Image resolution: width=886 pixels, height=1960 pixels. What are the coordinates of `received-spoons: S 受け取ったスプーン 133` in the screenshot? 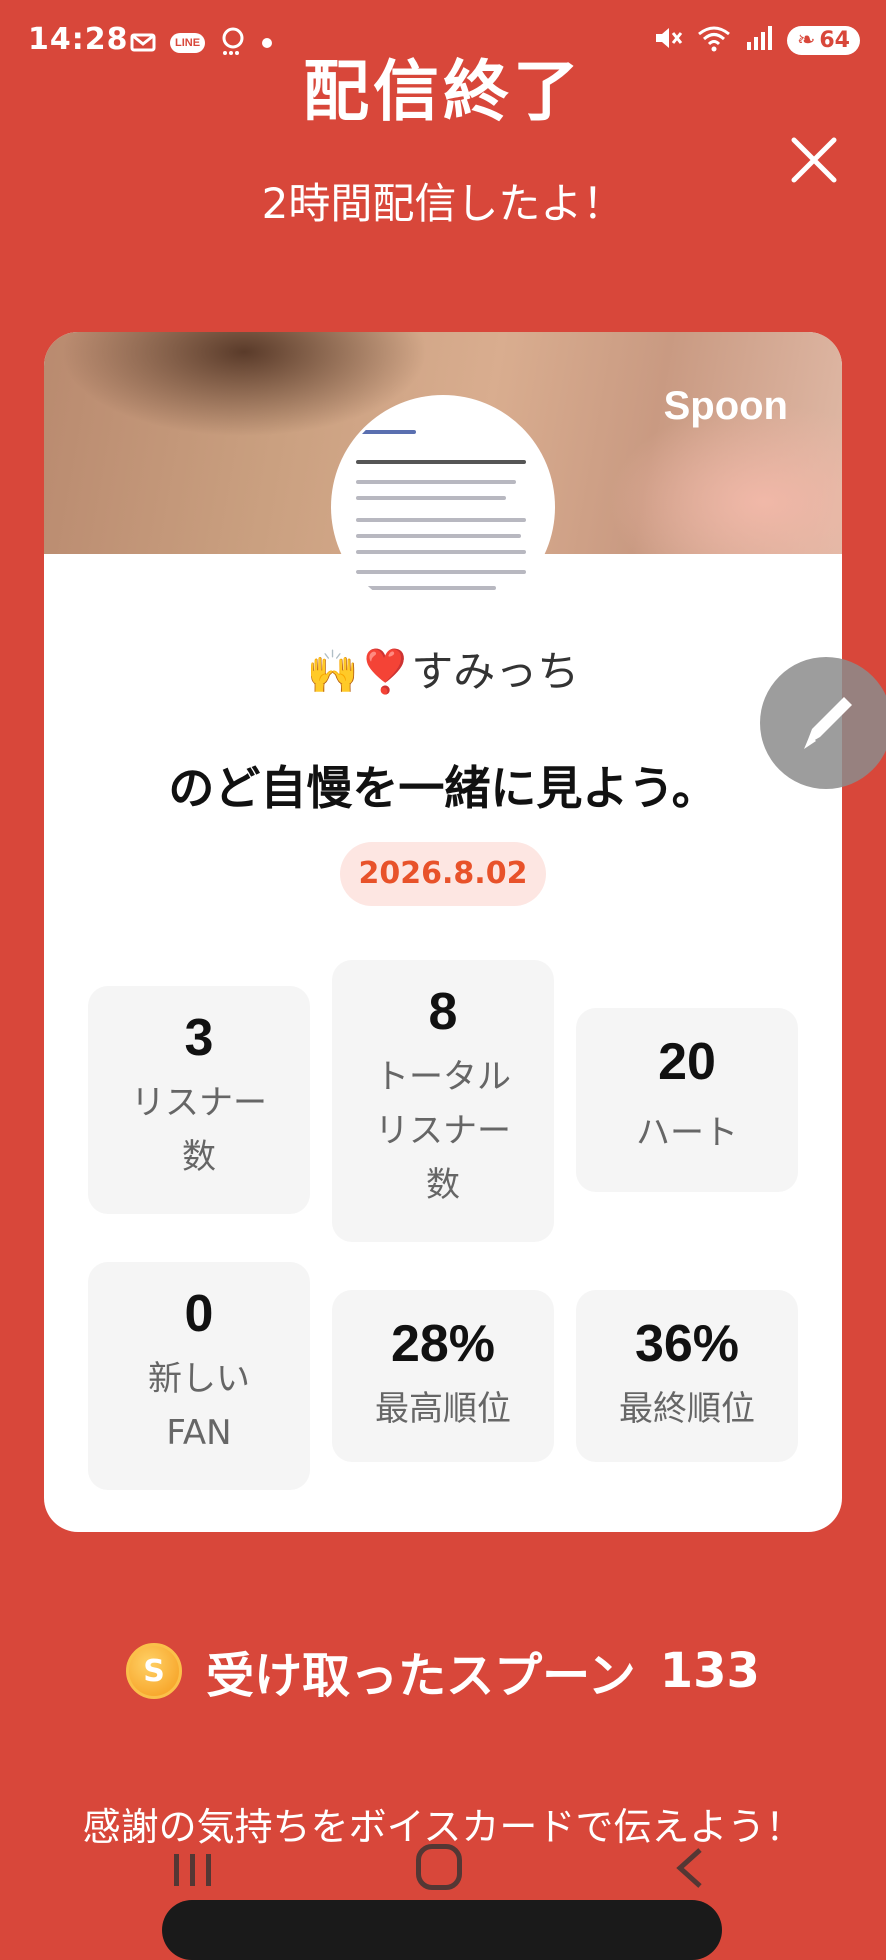 It's located at (443, 1671).